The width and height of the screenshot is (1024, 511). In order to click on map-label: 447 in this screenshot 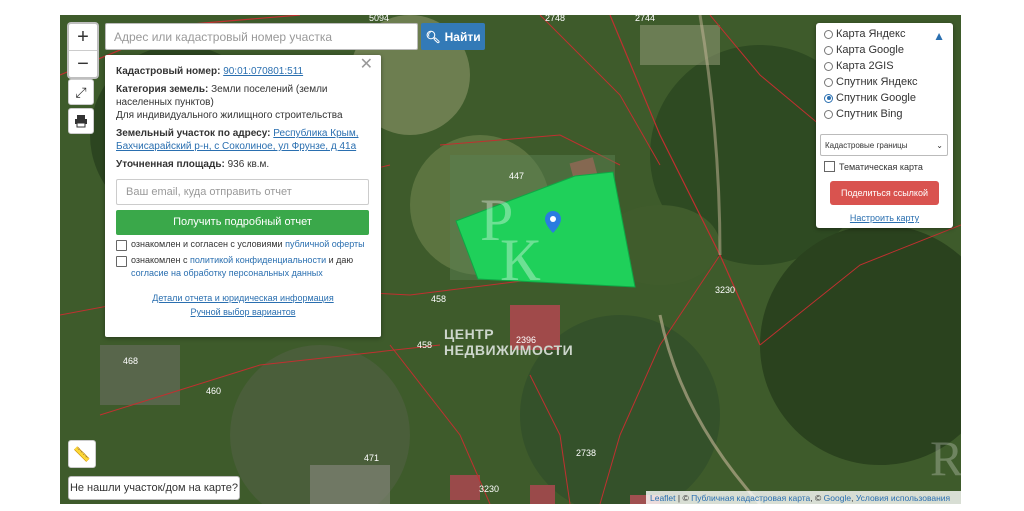, I will do `click(517, 176)`.